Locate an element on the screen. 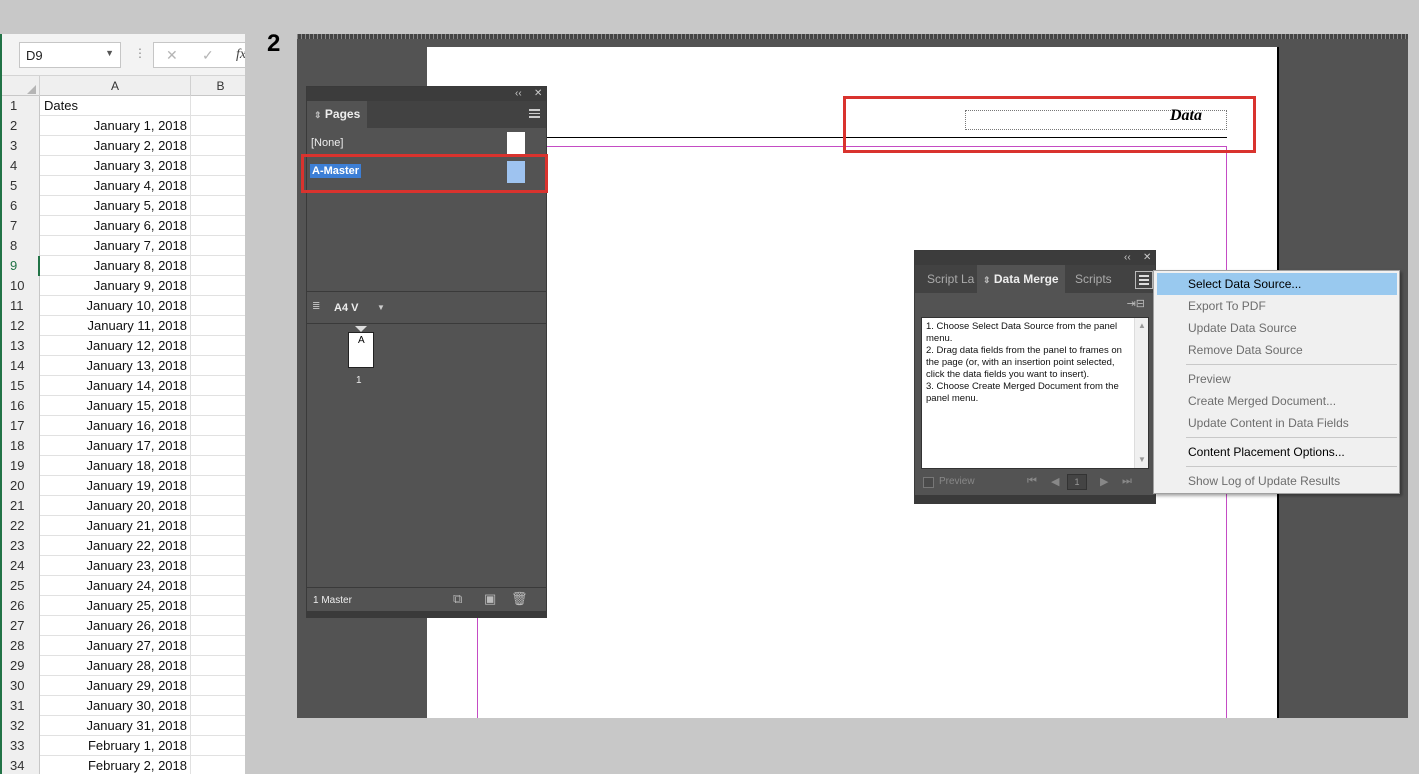 The image size is (1419, 774). row-header: 11 is located at coordinates (21, 306).